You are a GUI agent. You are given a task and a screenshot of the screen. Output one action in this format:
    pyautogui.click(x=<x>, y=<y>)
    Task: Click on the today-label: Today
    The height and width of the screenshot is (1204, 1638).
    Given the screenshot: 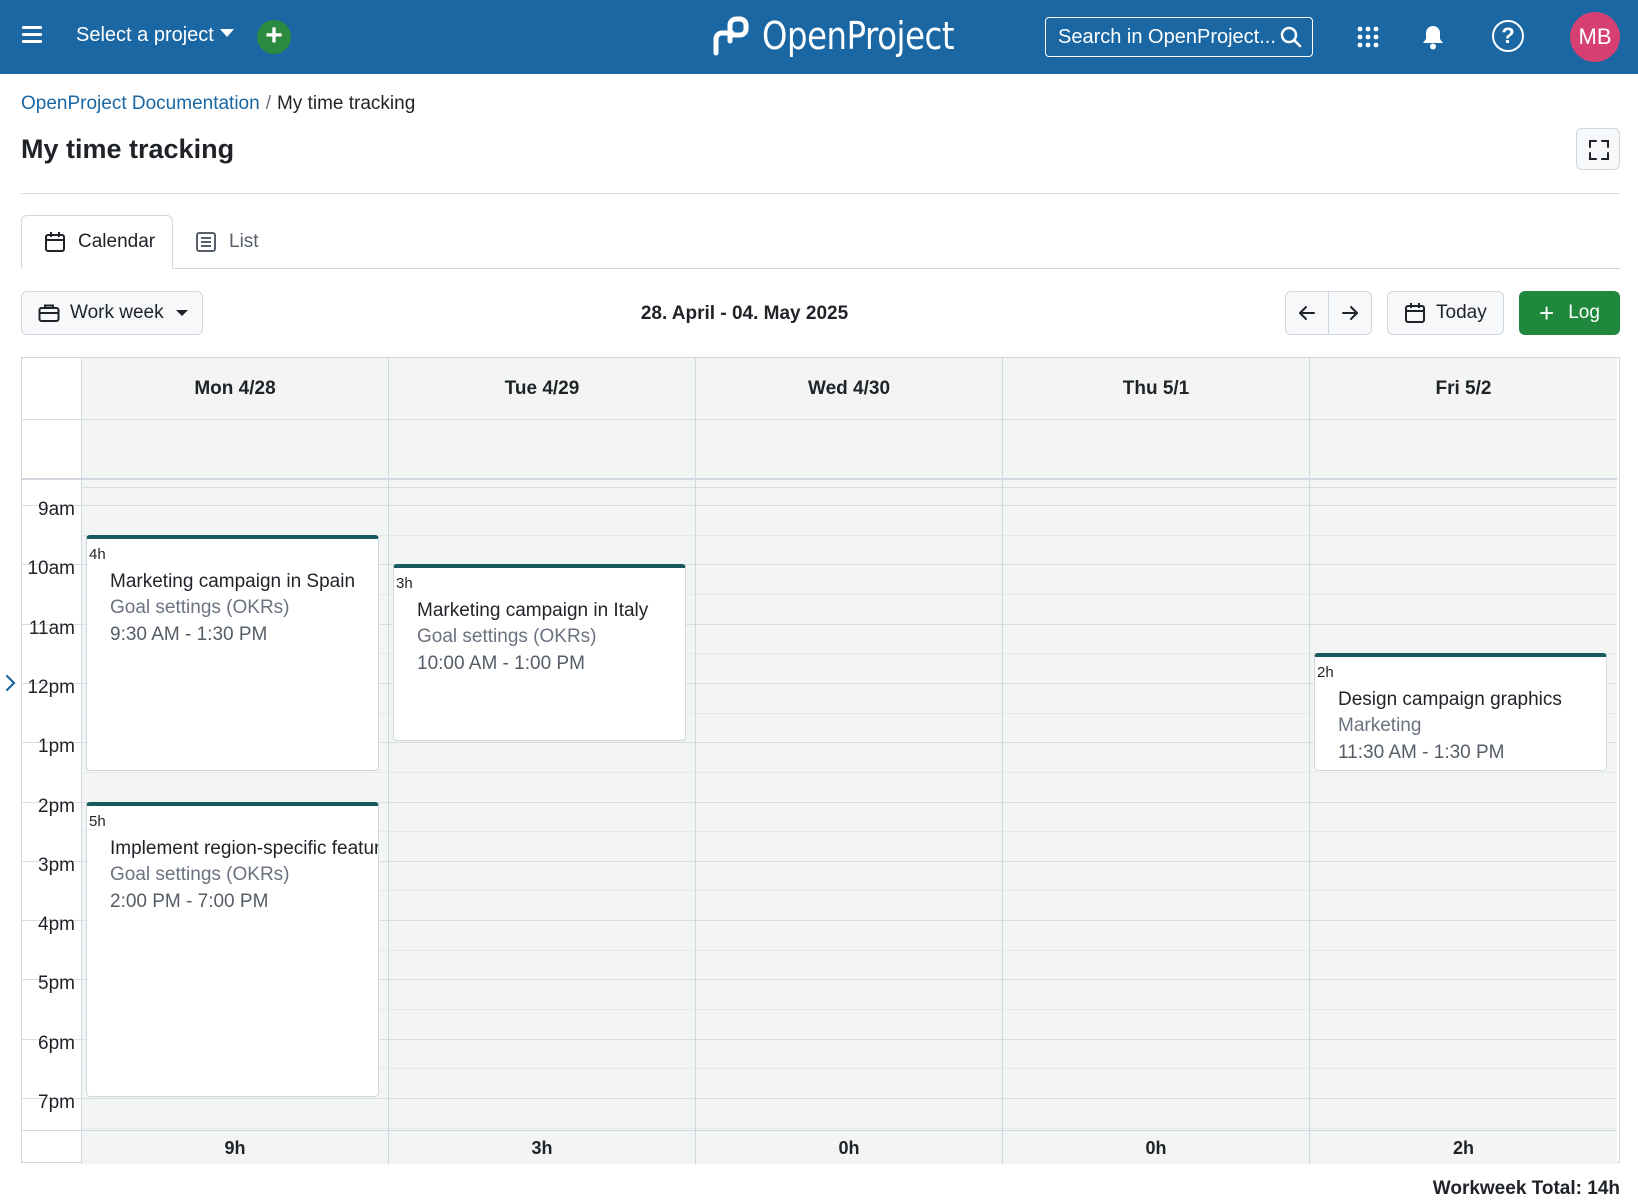 What is the action you would take?
    pyautogui.click(x=1461, y=312)
    